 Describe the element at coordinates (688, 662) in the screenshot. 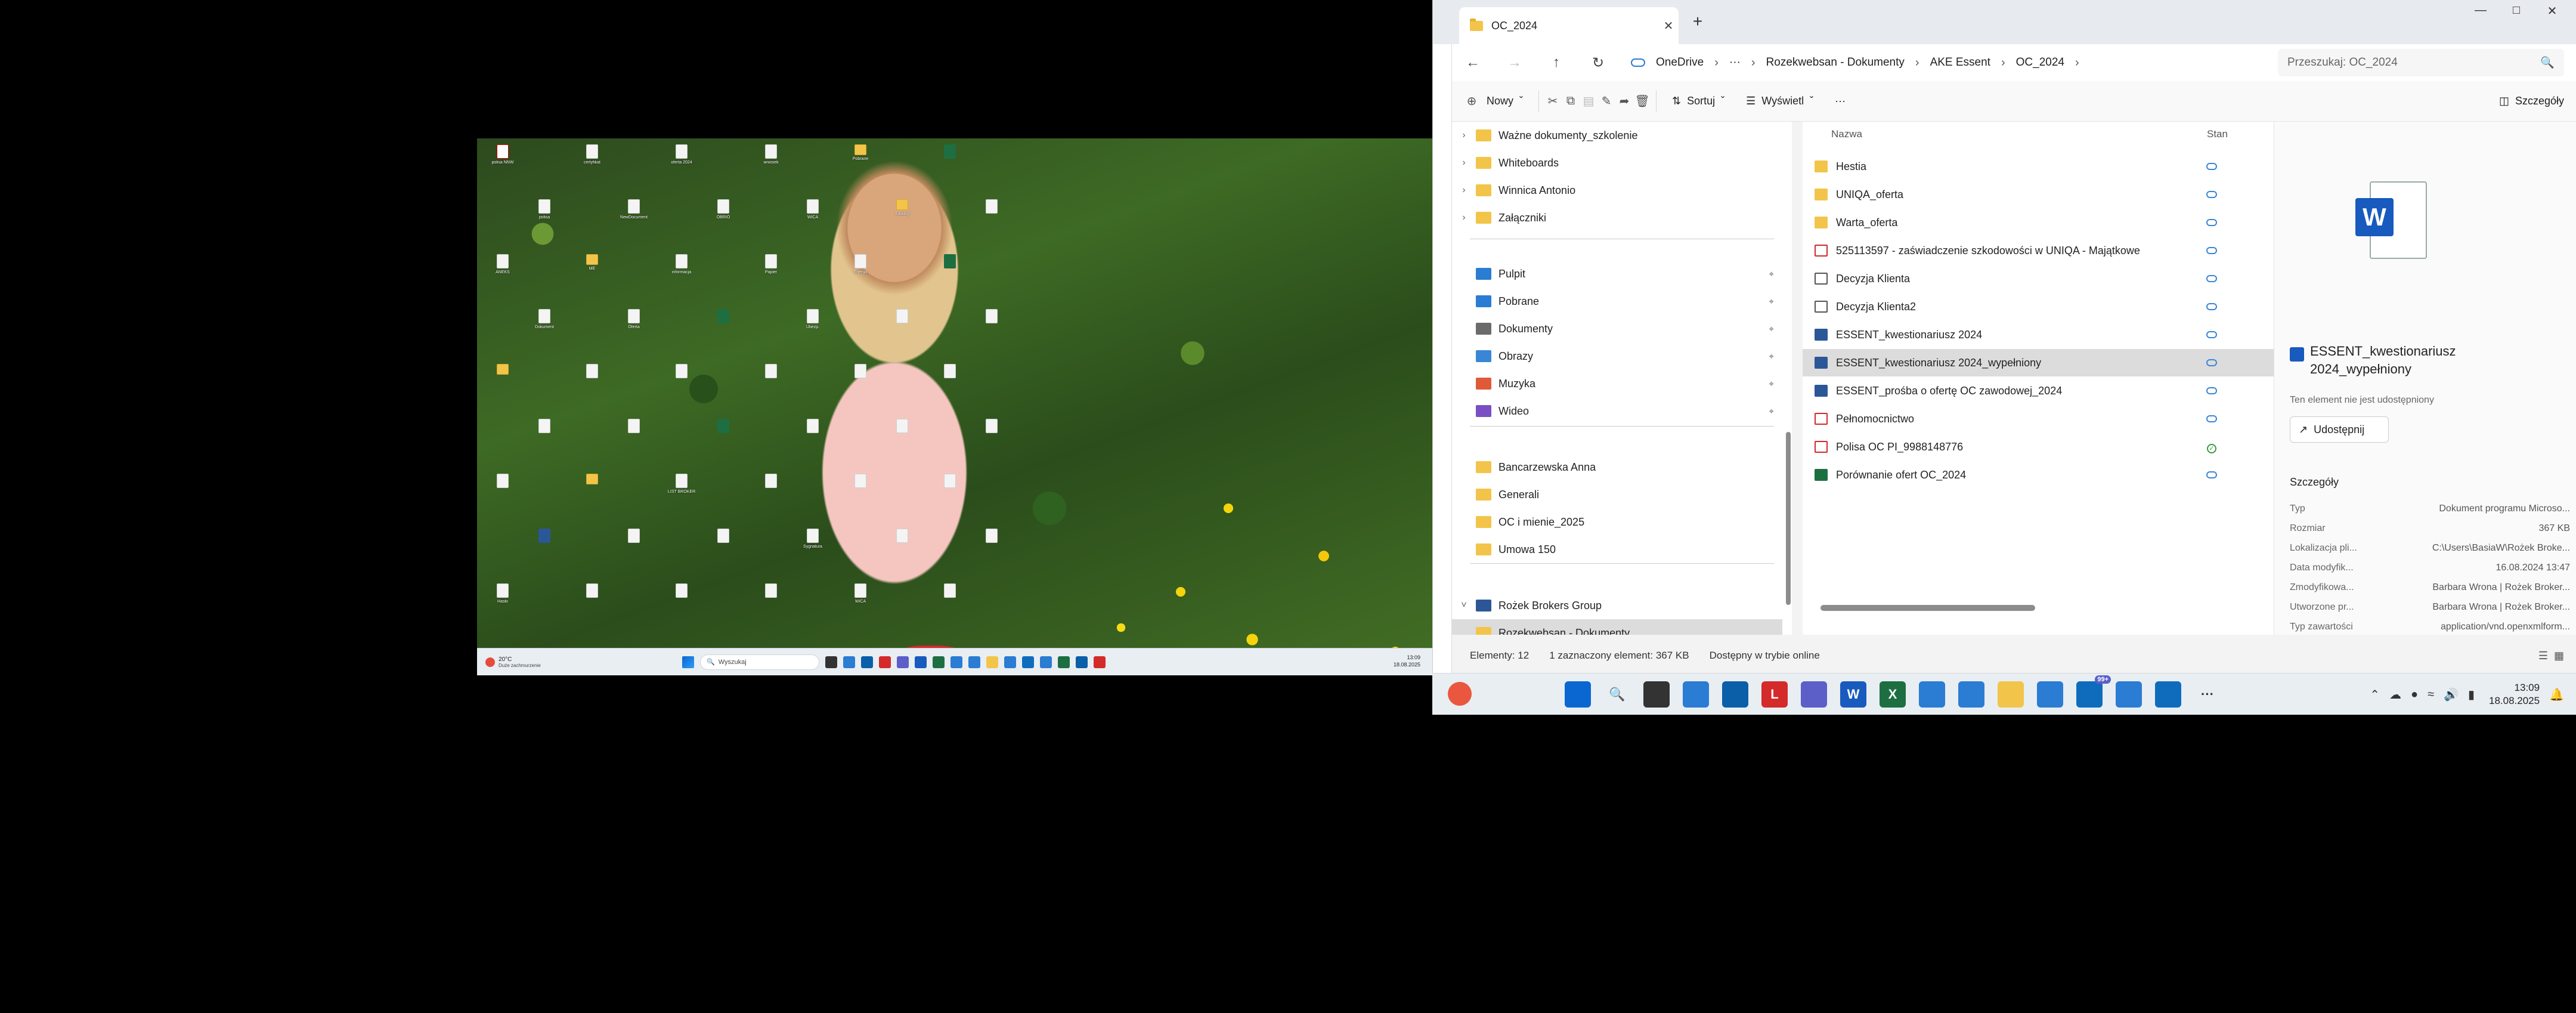

I see `start-button` at that location.